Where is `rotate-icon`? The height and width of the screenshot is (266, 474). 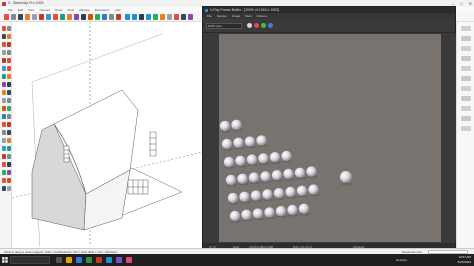 rotate-icon is located at coordinates (9, 68).